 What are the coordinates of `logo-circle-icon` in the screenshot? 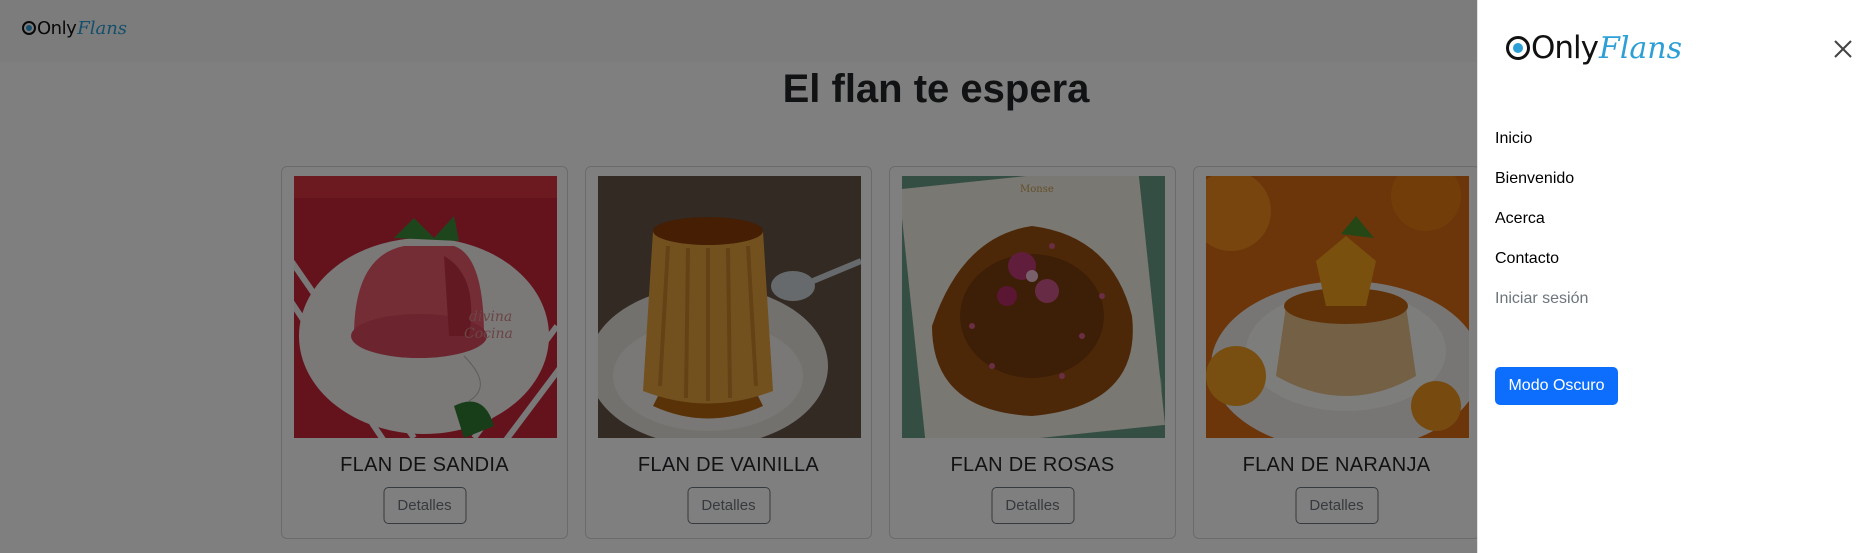 It's located at (1518, 48).